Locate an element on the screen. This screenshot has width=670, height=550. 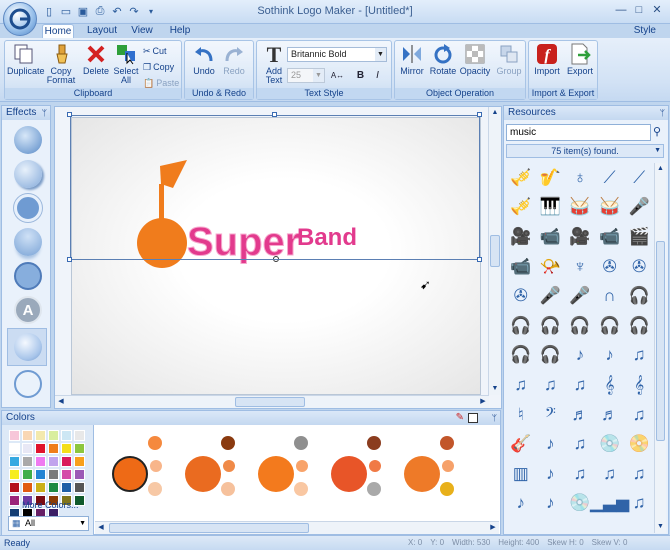
sixteenth-notes-icon: ♬ is located at coordinates (580, 415).